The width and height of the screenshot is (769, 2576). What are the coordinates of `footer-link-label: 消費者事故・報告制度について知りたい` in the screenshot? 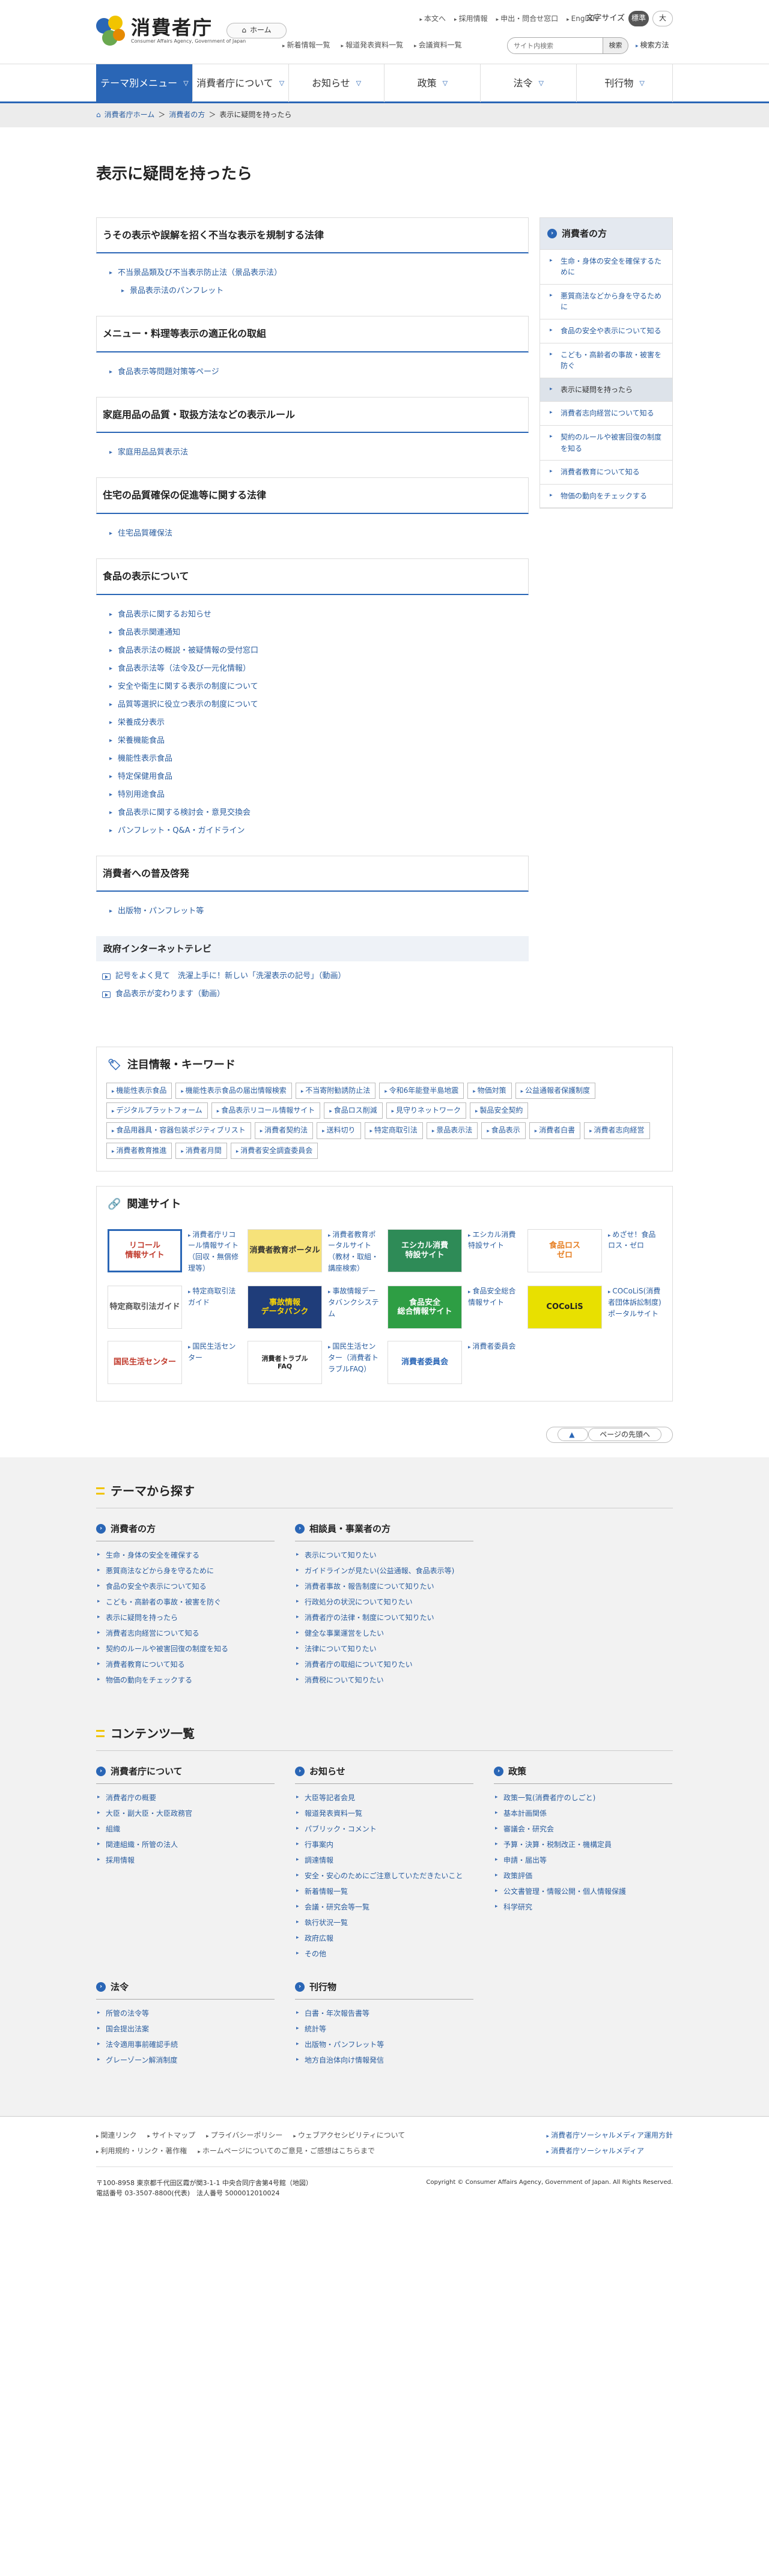 It's located at (369, 1586).